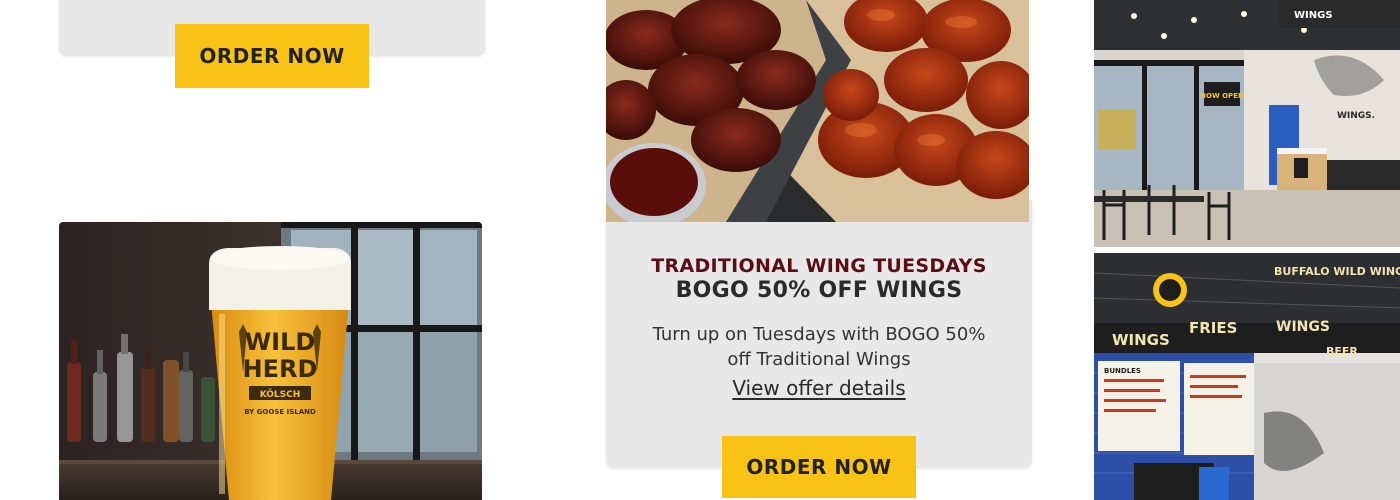  Describe the element at coordinates (819, 266) in the screenshot. I see `promo-kicker: TRADITIONAL WING TUESDAYS` at that location.